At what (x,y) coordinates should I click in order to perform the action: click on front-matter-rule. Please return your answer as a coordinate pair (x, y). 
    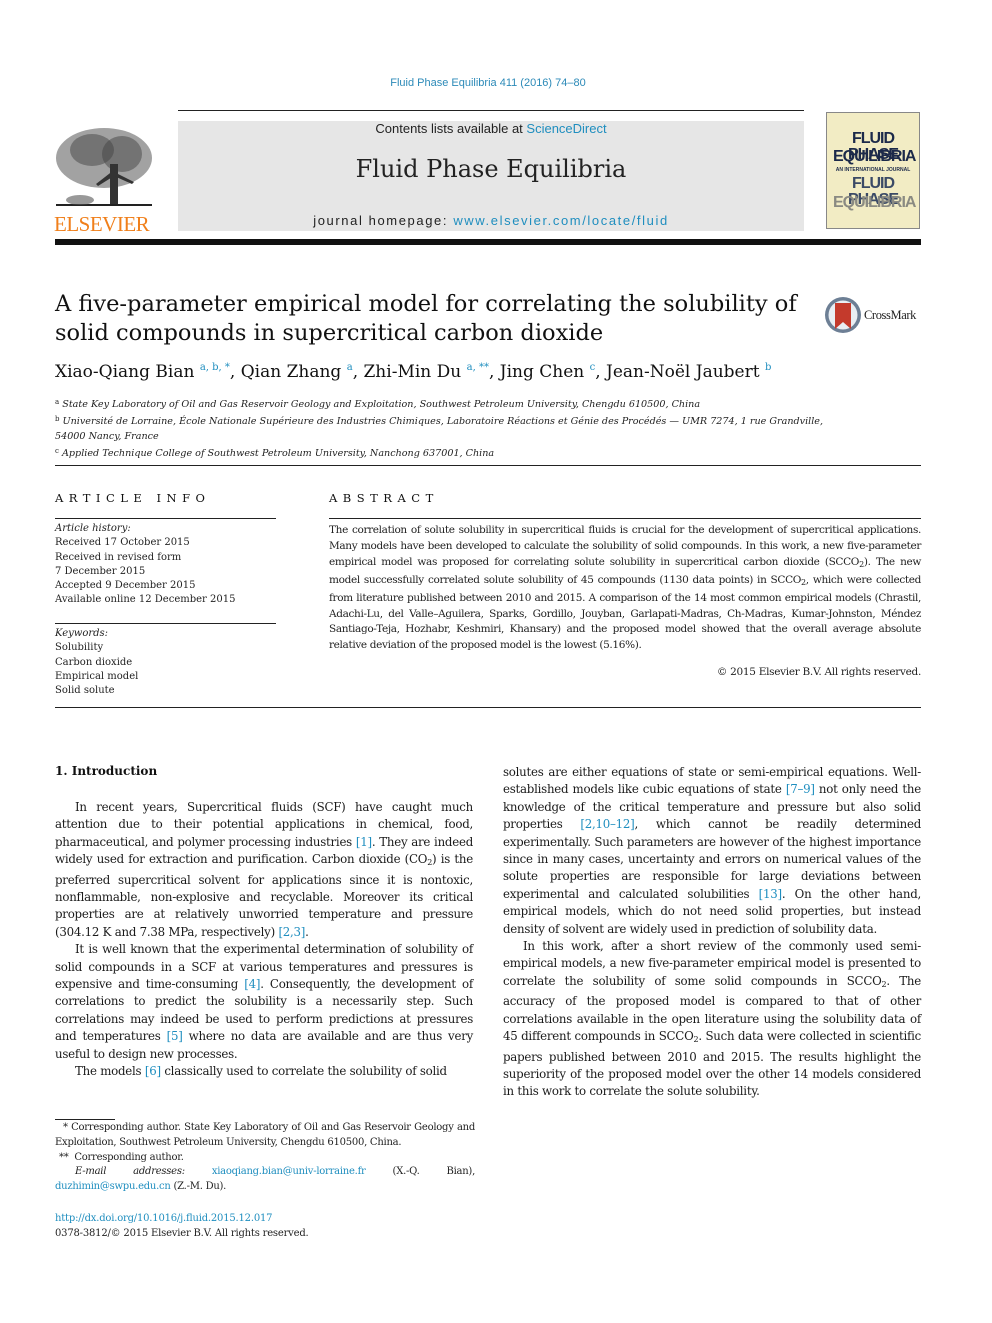
    Looking at the image, I should click on (488, 707).